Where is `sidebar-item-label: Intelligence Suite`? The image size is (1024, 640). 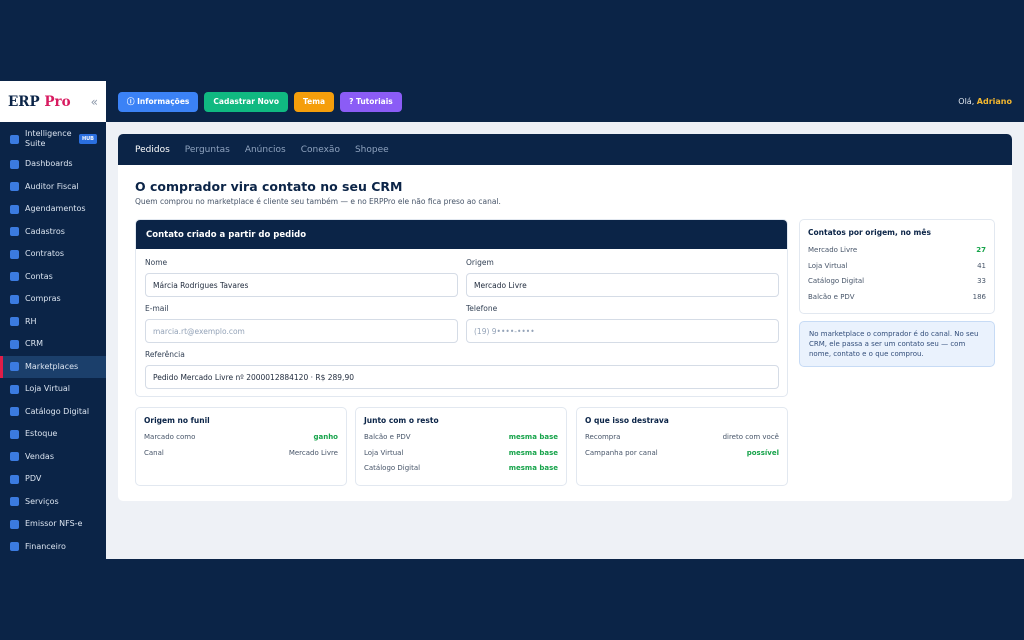 sidebar-item-label: Intelligence Suite is located at coordinates (48, 138).